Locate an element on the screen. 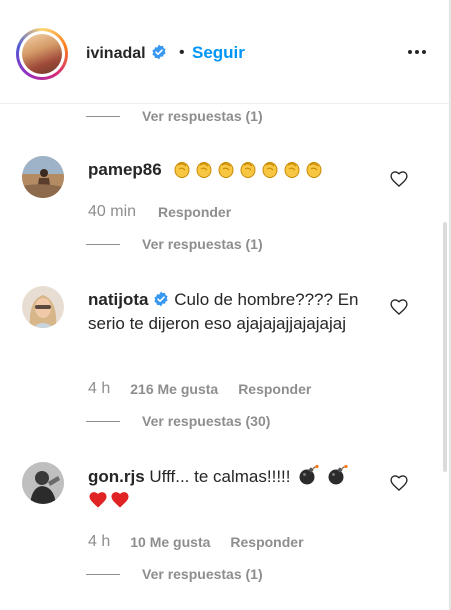  clapping-hands-emoji-group is located at coordinates (249, 169).